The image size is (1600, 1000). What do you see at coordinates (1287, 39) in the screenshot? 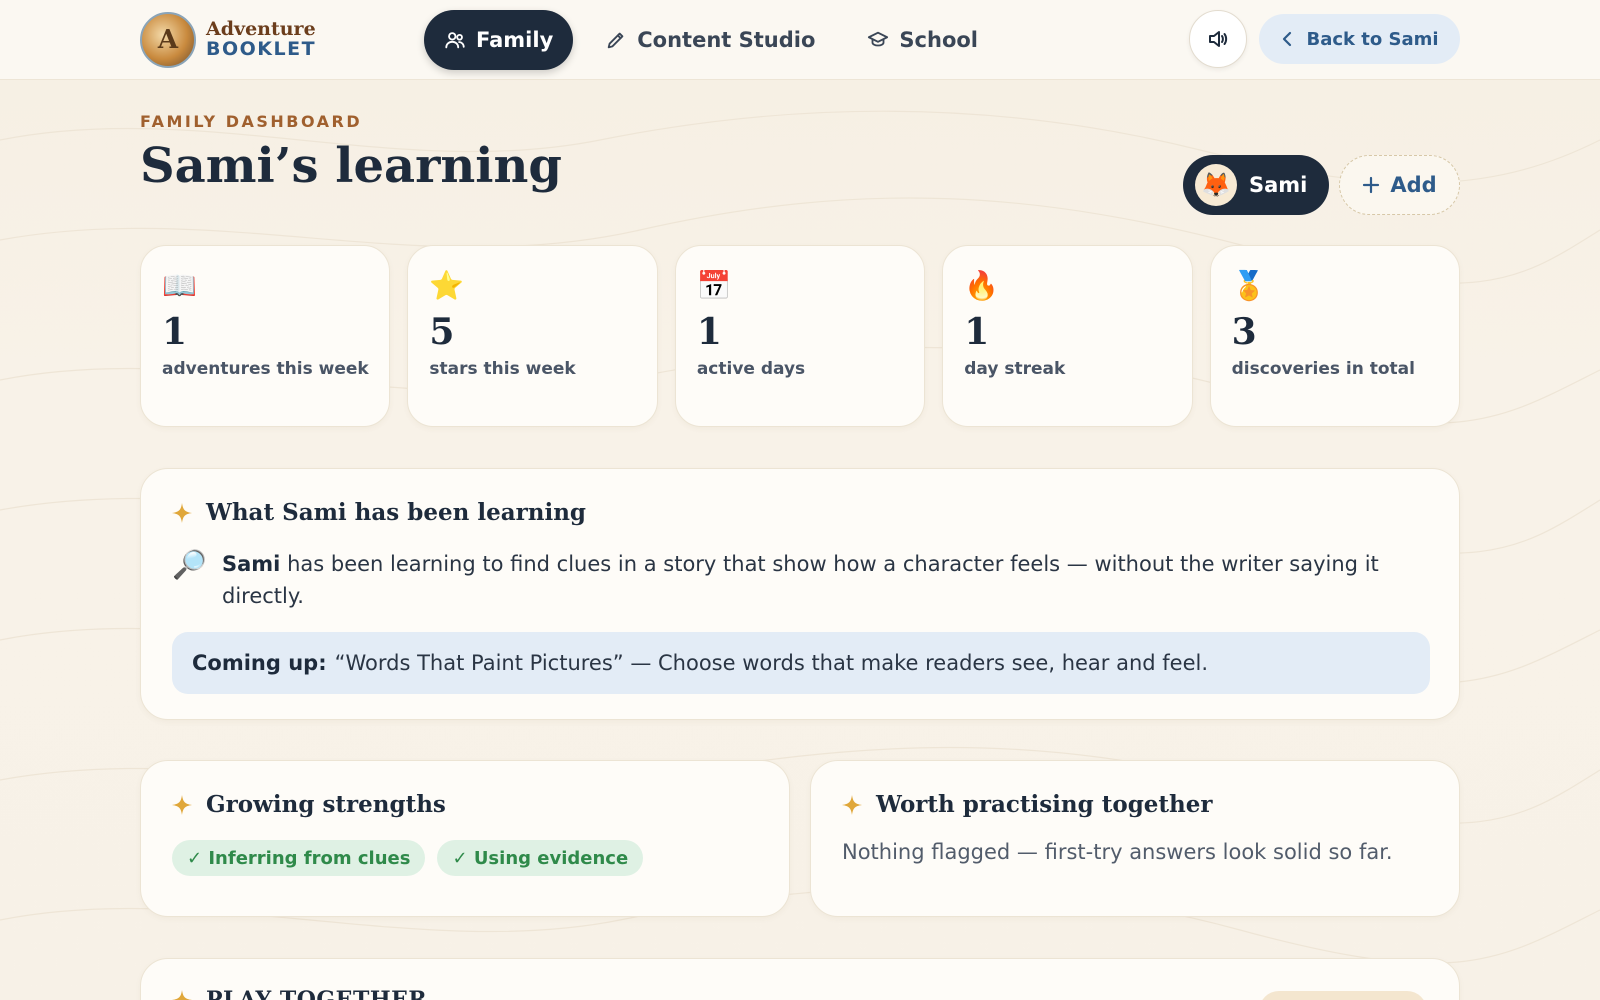
I see `chevron-left-icon` at bounding box center [1287, 39].